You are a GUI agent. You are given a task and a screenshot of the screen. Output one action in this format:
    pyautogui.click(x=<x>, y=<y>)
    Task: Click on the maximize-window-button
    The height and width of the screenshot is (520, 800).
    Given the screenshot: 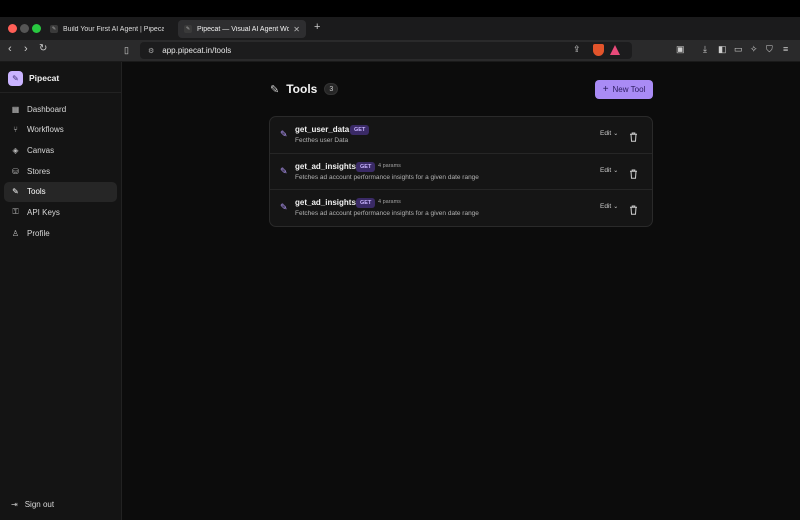 What is the action you would take?
    pyautogui.click(x=36, y=28)
    